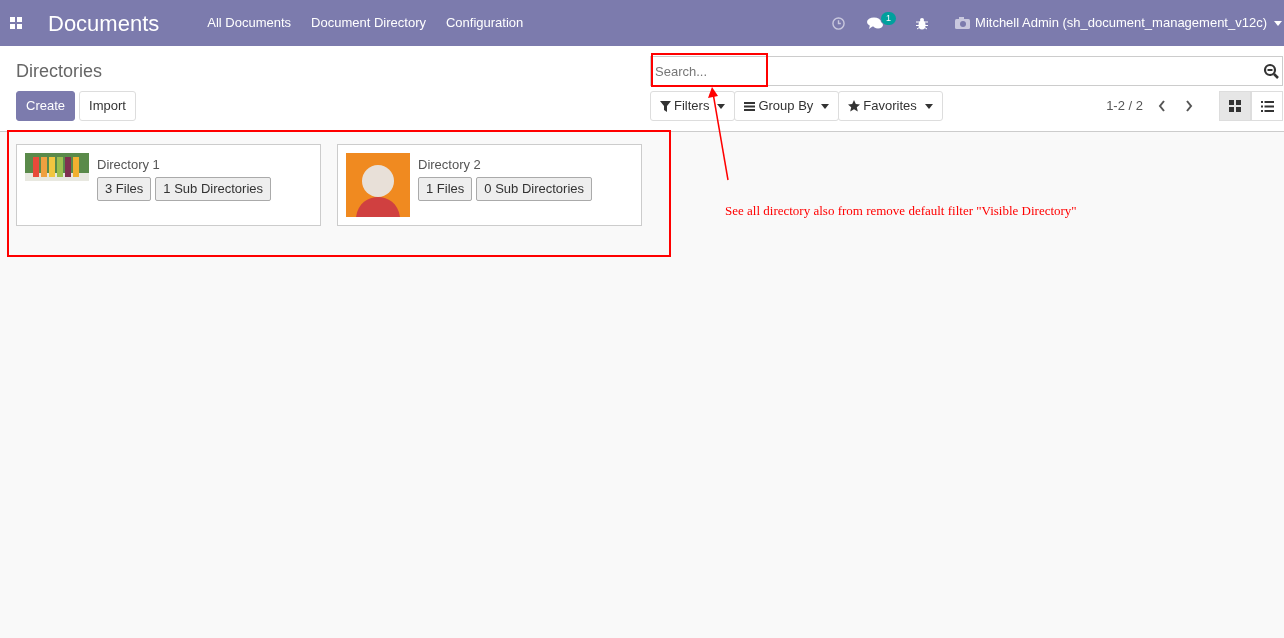  What do you see at coordinates (890, 106) in the screenshot?
I see `search-option-dropdown: Favorites` at bounding box center [890, 106].